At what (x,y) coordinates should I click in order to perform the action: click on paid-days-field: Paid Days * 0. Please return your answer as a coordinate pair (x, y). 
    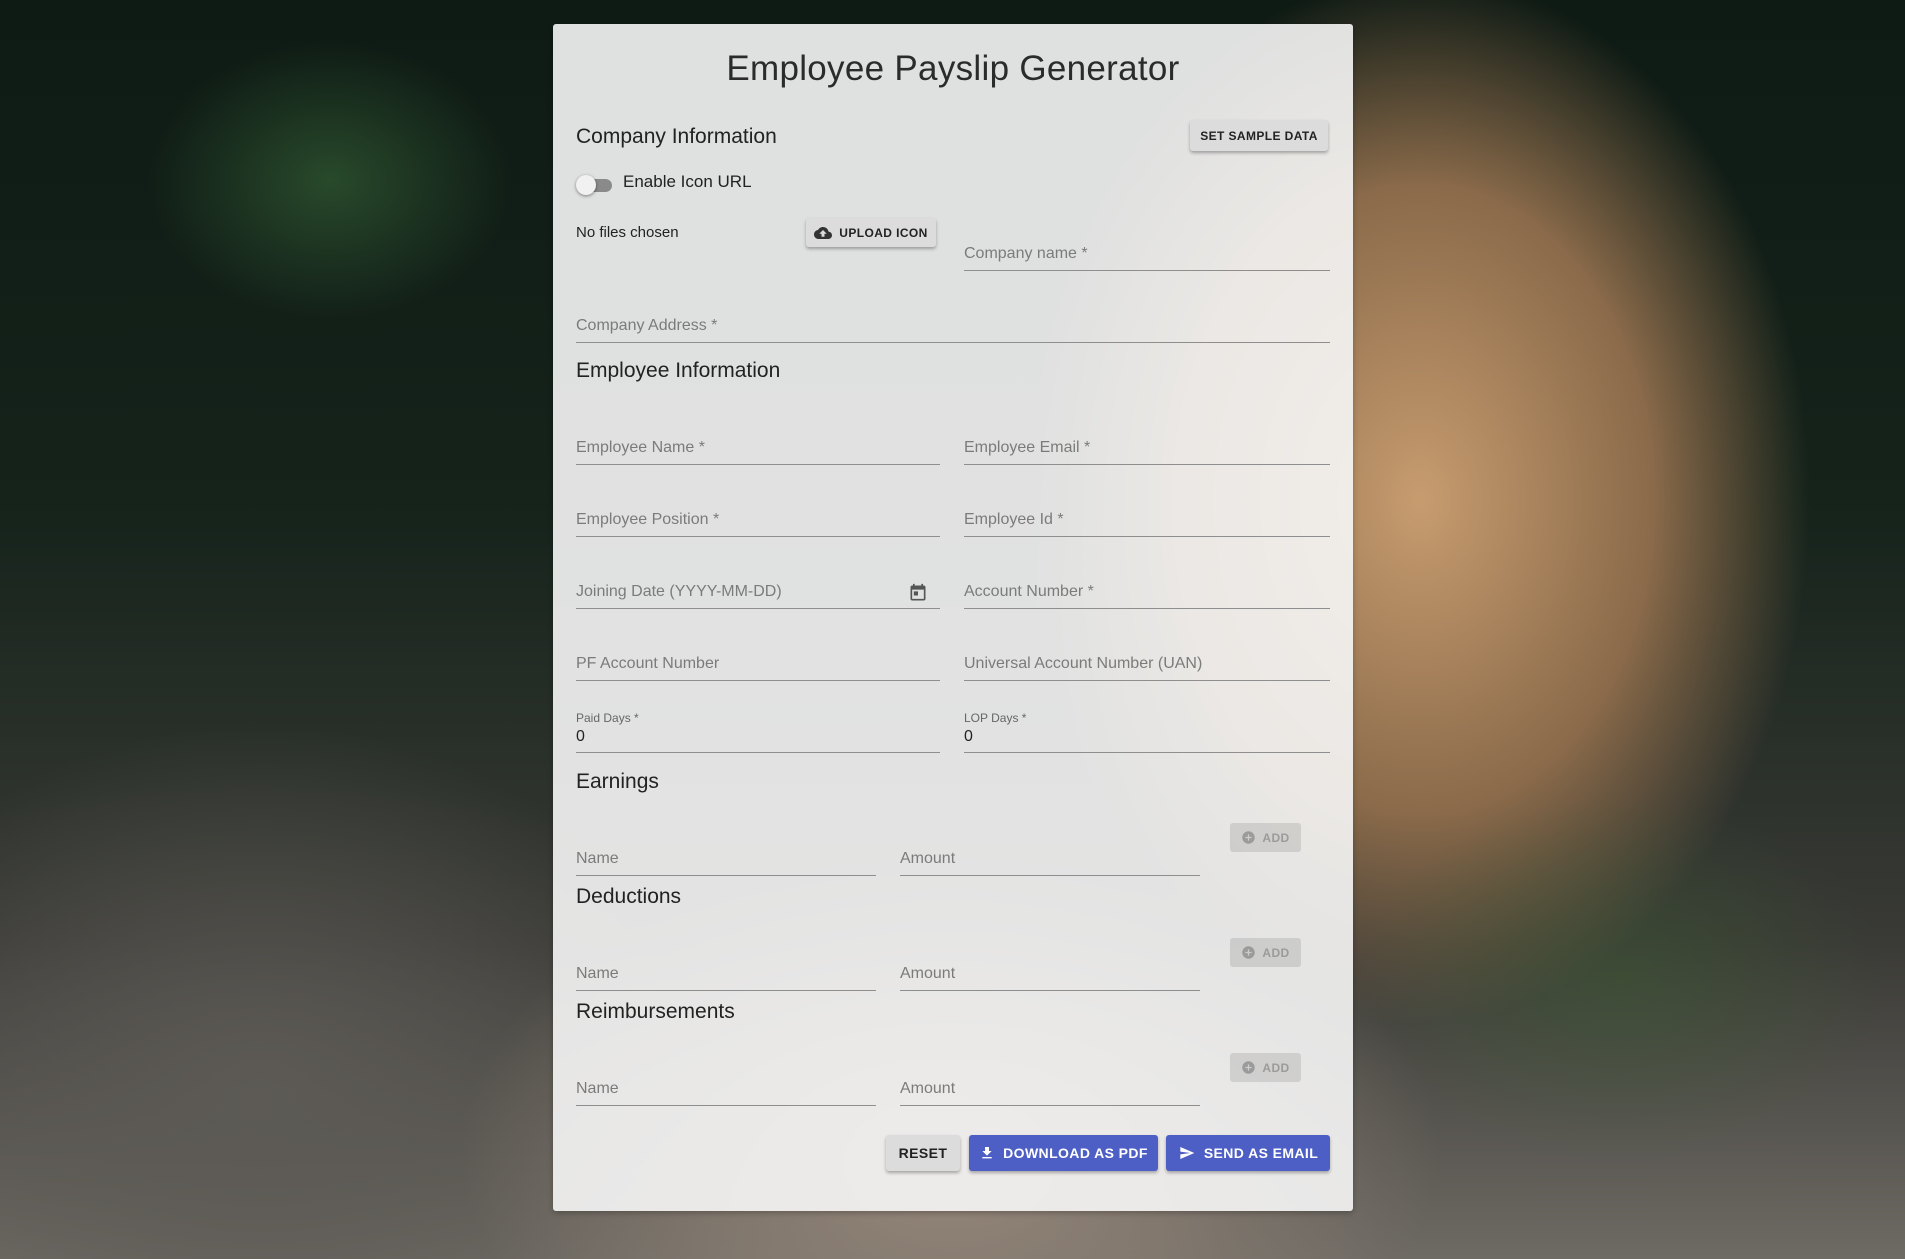
    Looking at the image, I should click on (758, 732).